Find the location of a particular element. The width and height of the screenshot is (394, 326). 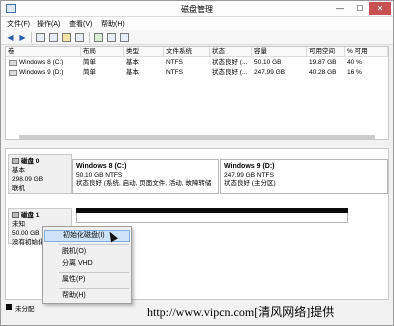

partition-name: Windows 9 (D:) is located at coordinates (249, 166).